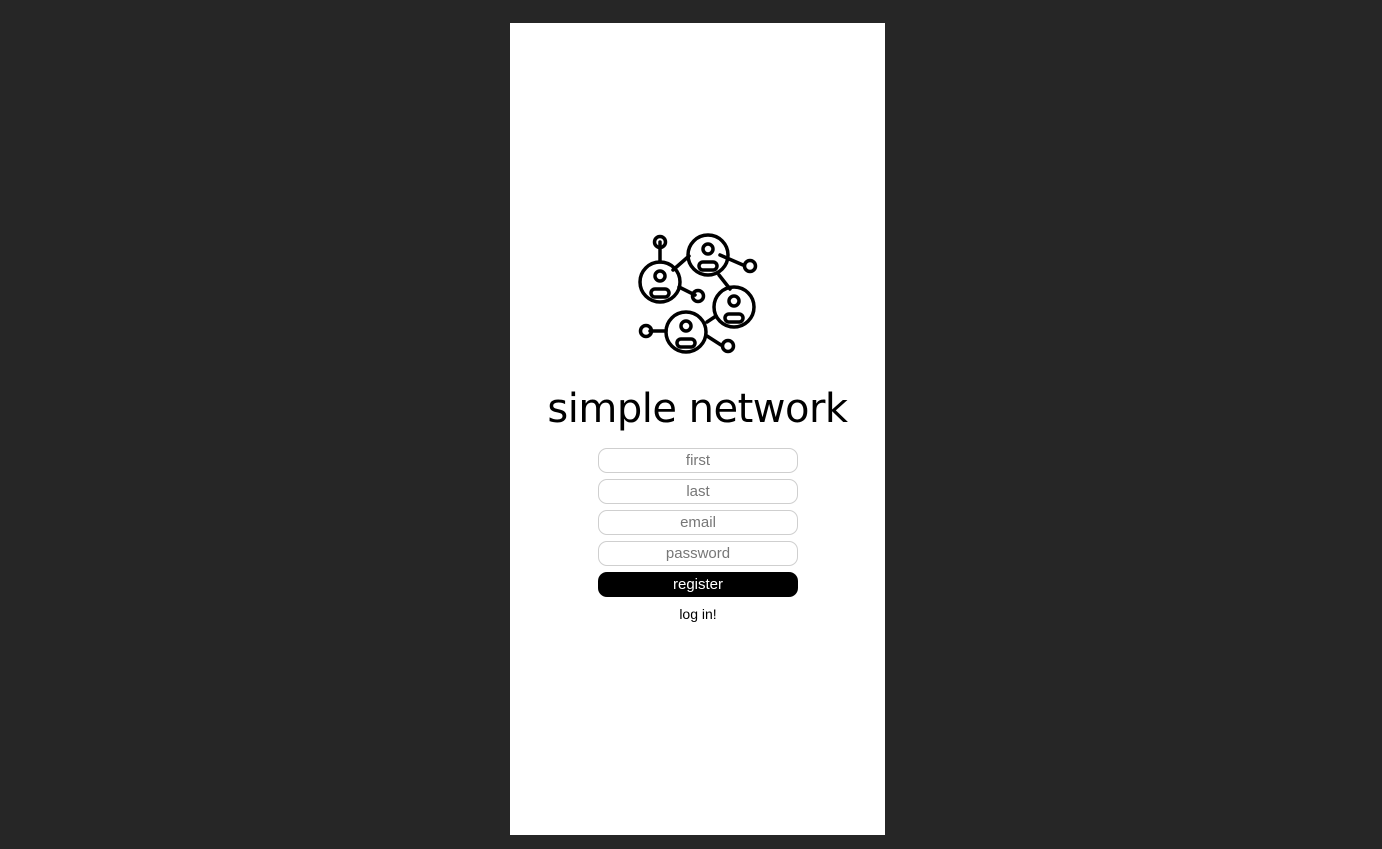 The width and height of the screenshot is (1382, 849). What do you see at coordinates (698, 553) in the screenshot?
I see `password-field` at bounding box center [698, 553].